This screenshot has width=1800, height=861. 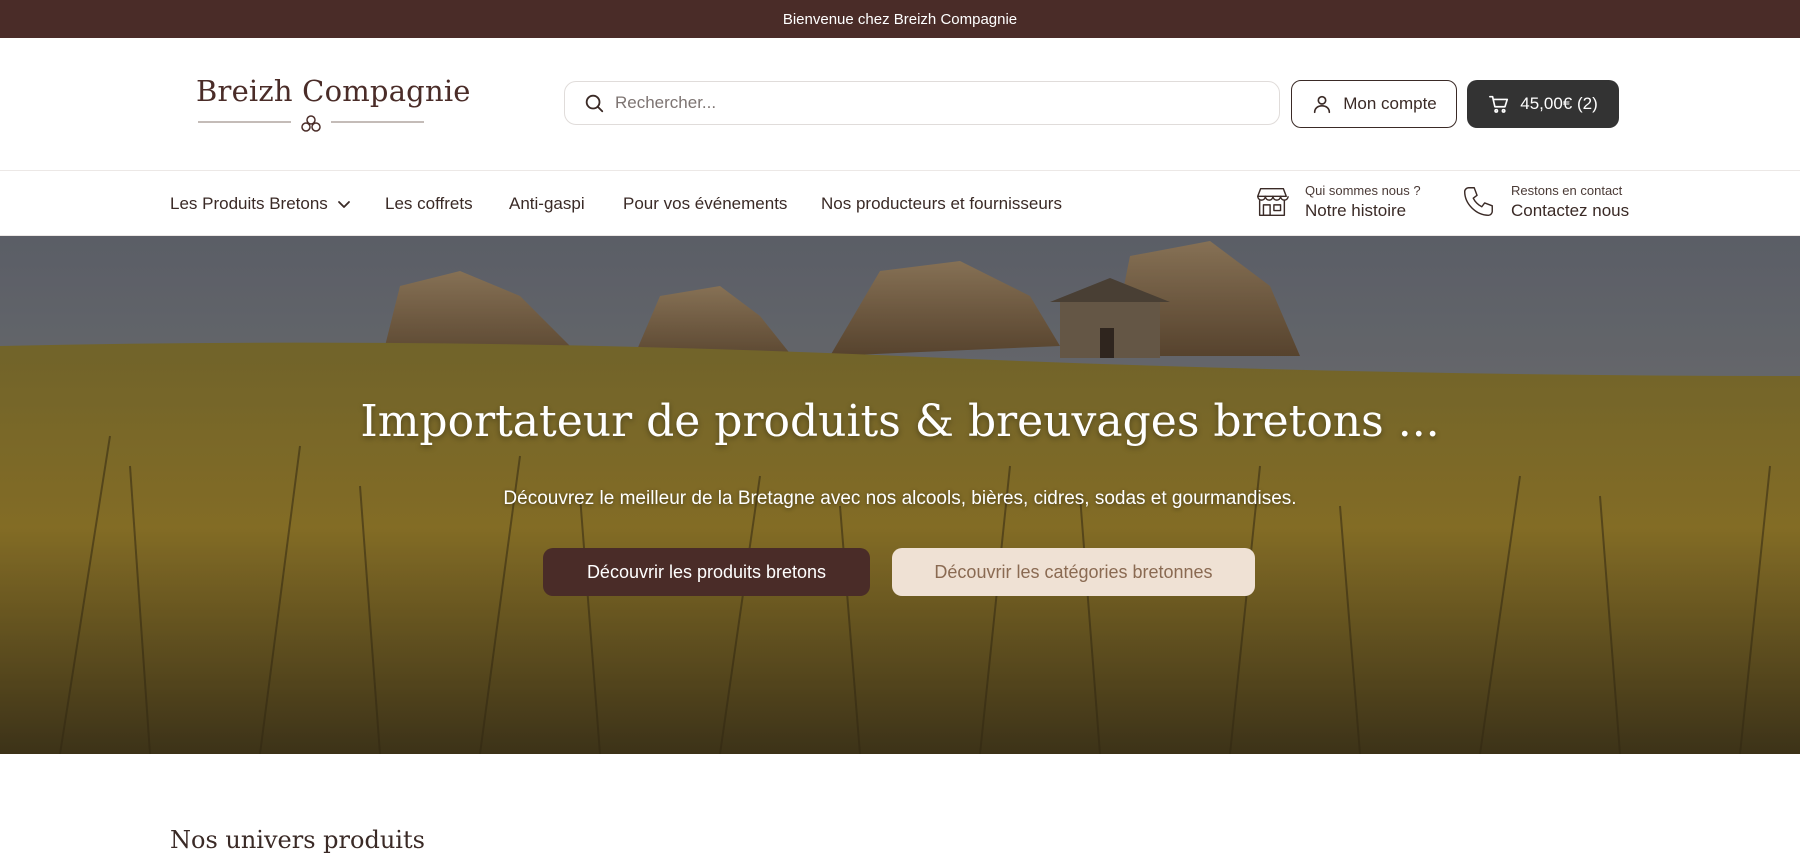 I want to click on nav-item-producteurs: Nos producteurs et fournisseurs, so click(x=941, y=204).